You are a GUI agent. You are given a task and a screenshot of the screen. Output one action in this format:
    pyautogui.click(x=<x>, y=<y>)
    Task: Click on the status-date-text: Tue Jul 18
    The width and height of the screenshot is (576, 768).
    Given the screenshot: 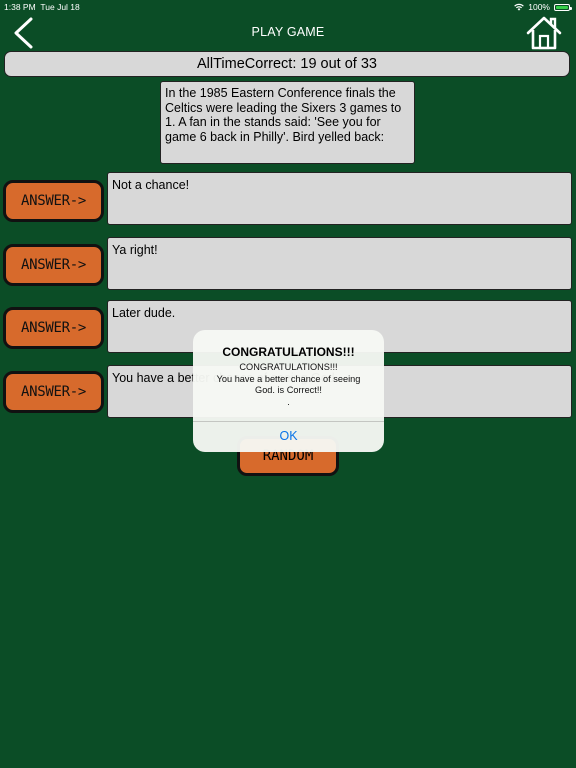 What is the action you would take?
    pyautogui.click(x=60, y=7)
    